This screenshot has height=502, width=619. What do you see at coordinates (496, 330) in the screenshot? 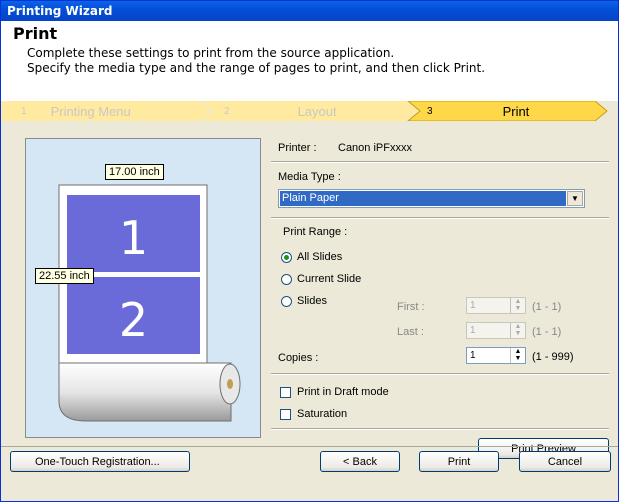
I see `last-page-stepper: 1 ▲ ▼` at bounding box center [496, 330].